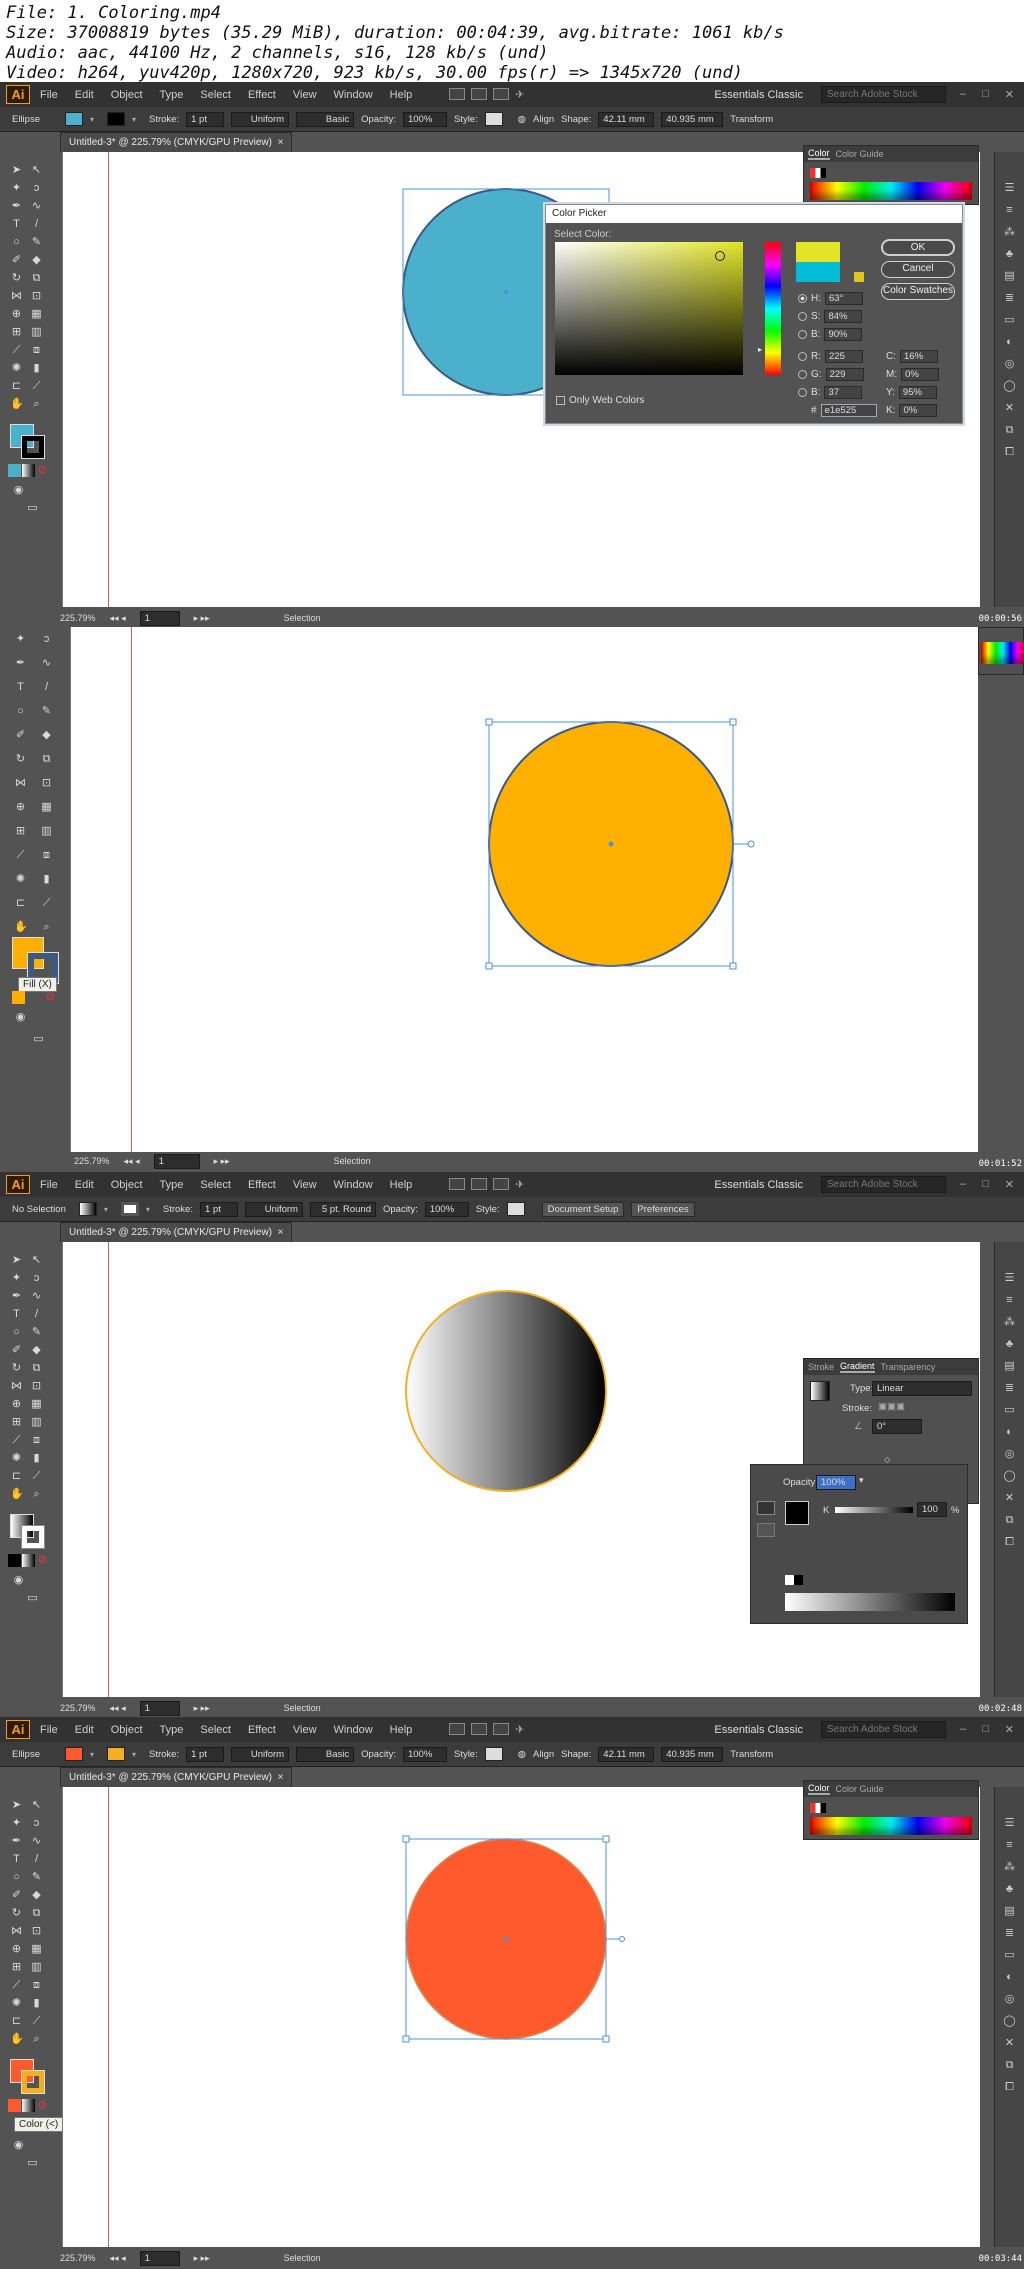  What do you see at coordinates (583, 1209) in the screenshot?
I see `document-setup-button: Document Setup` at bounding box center [583, 1209].